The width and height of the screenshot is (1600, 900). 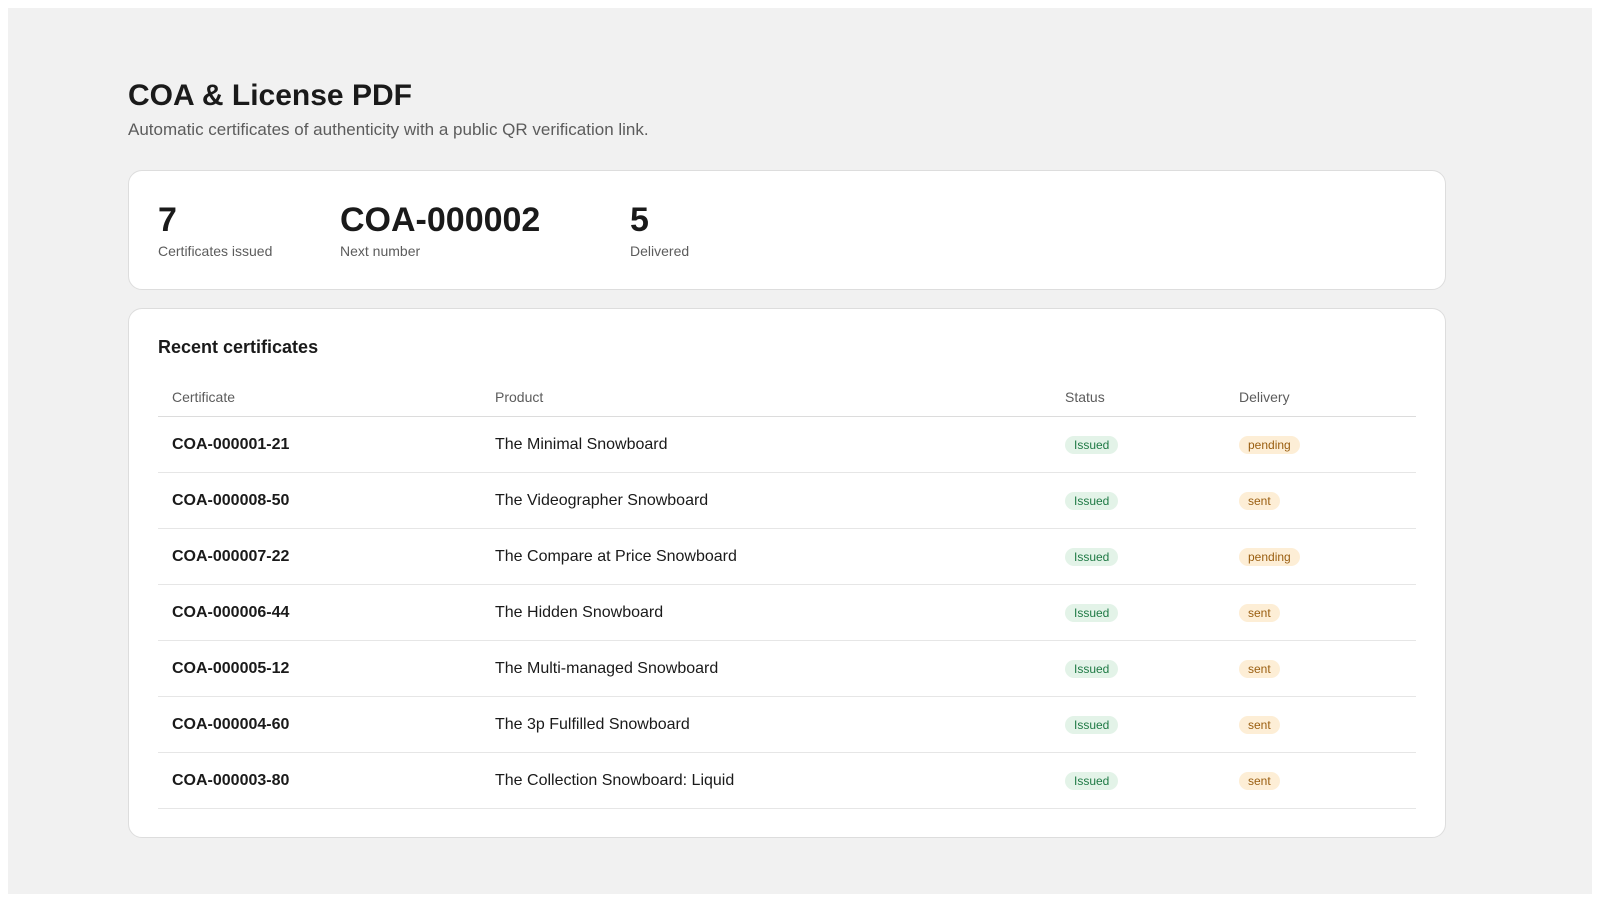 What do you see at coordinates (230, 613) in the screenshot?
I see `certificate-number: COA-000006-44` at bounding box center [230, 613].